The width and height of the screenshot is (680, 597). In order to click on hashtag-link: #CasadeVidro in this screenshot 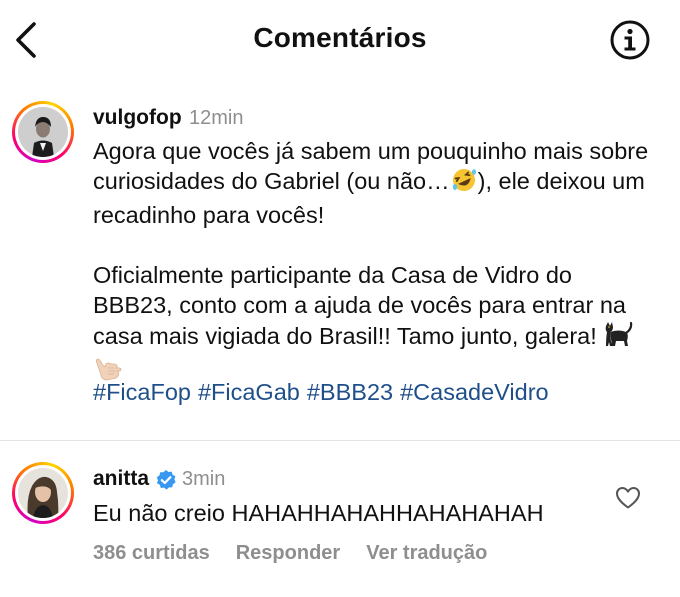, I will do `click(474, 392)`.